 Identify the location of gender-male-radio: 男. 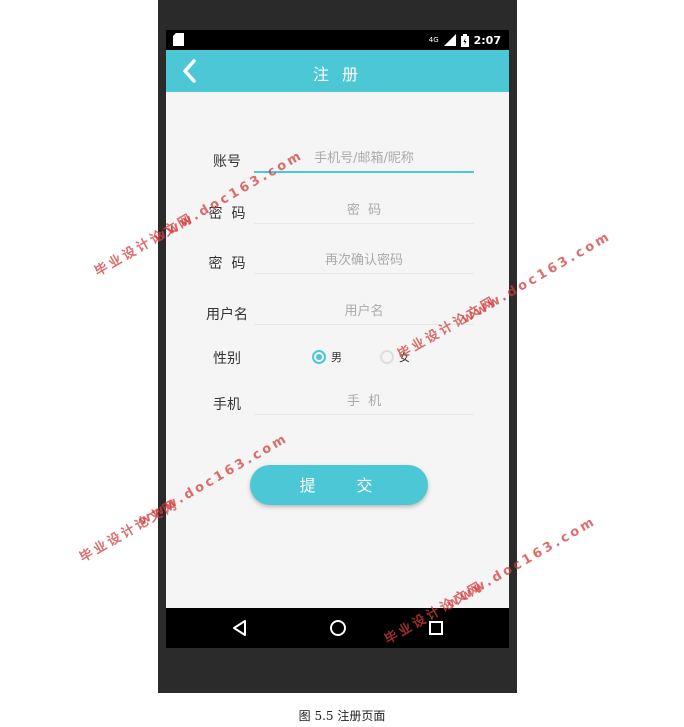
(327, 357).